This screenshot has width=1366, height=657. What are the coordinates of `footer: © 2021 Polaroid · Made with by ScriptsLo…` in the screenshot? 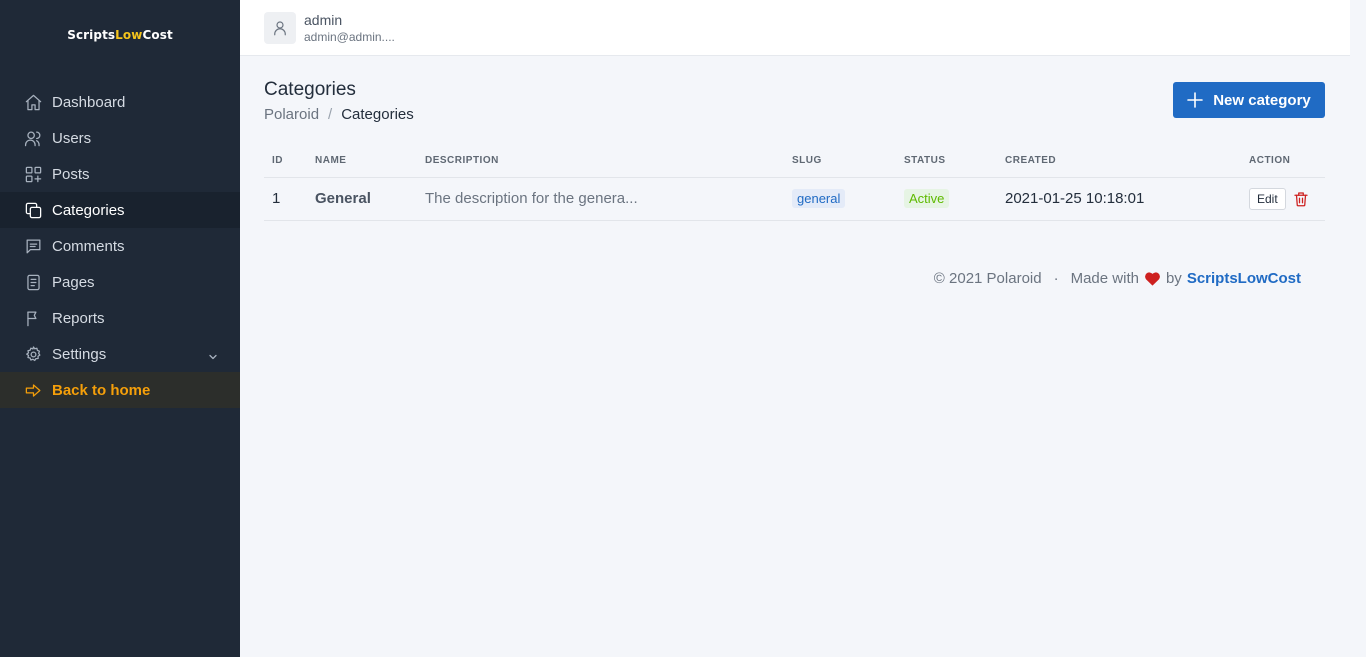 It's located at (1117, 278).